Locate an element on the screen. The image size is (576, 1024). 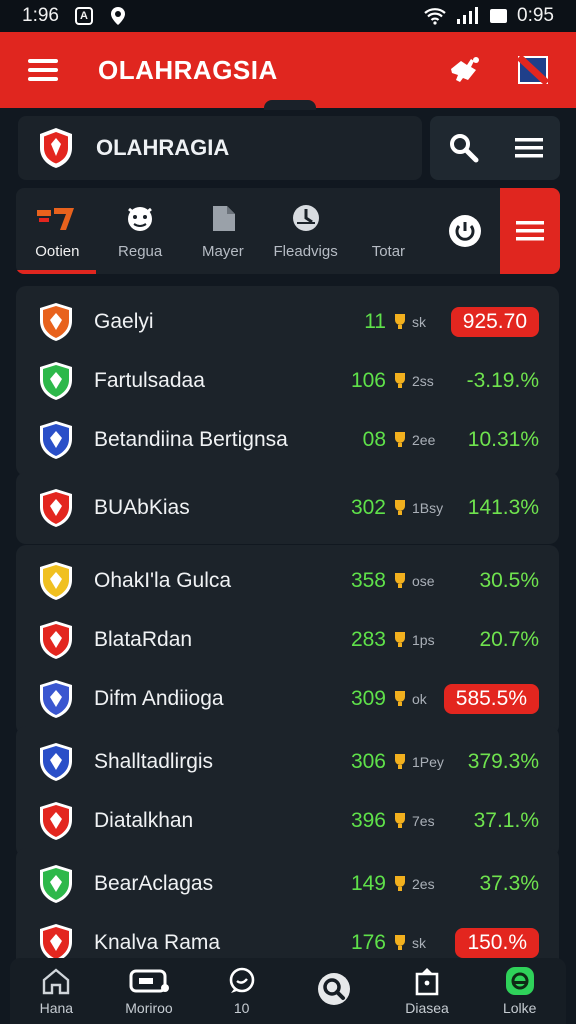
nav-label: Moriroo is located at coordinates (149, 1008).